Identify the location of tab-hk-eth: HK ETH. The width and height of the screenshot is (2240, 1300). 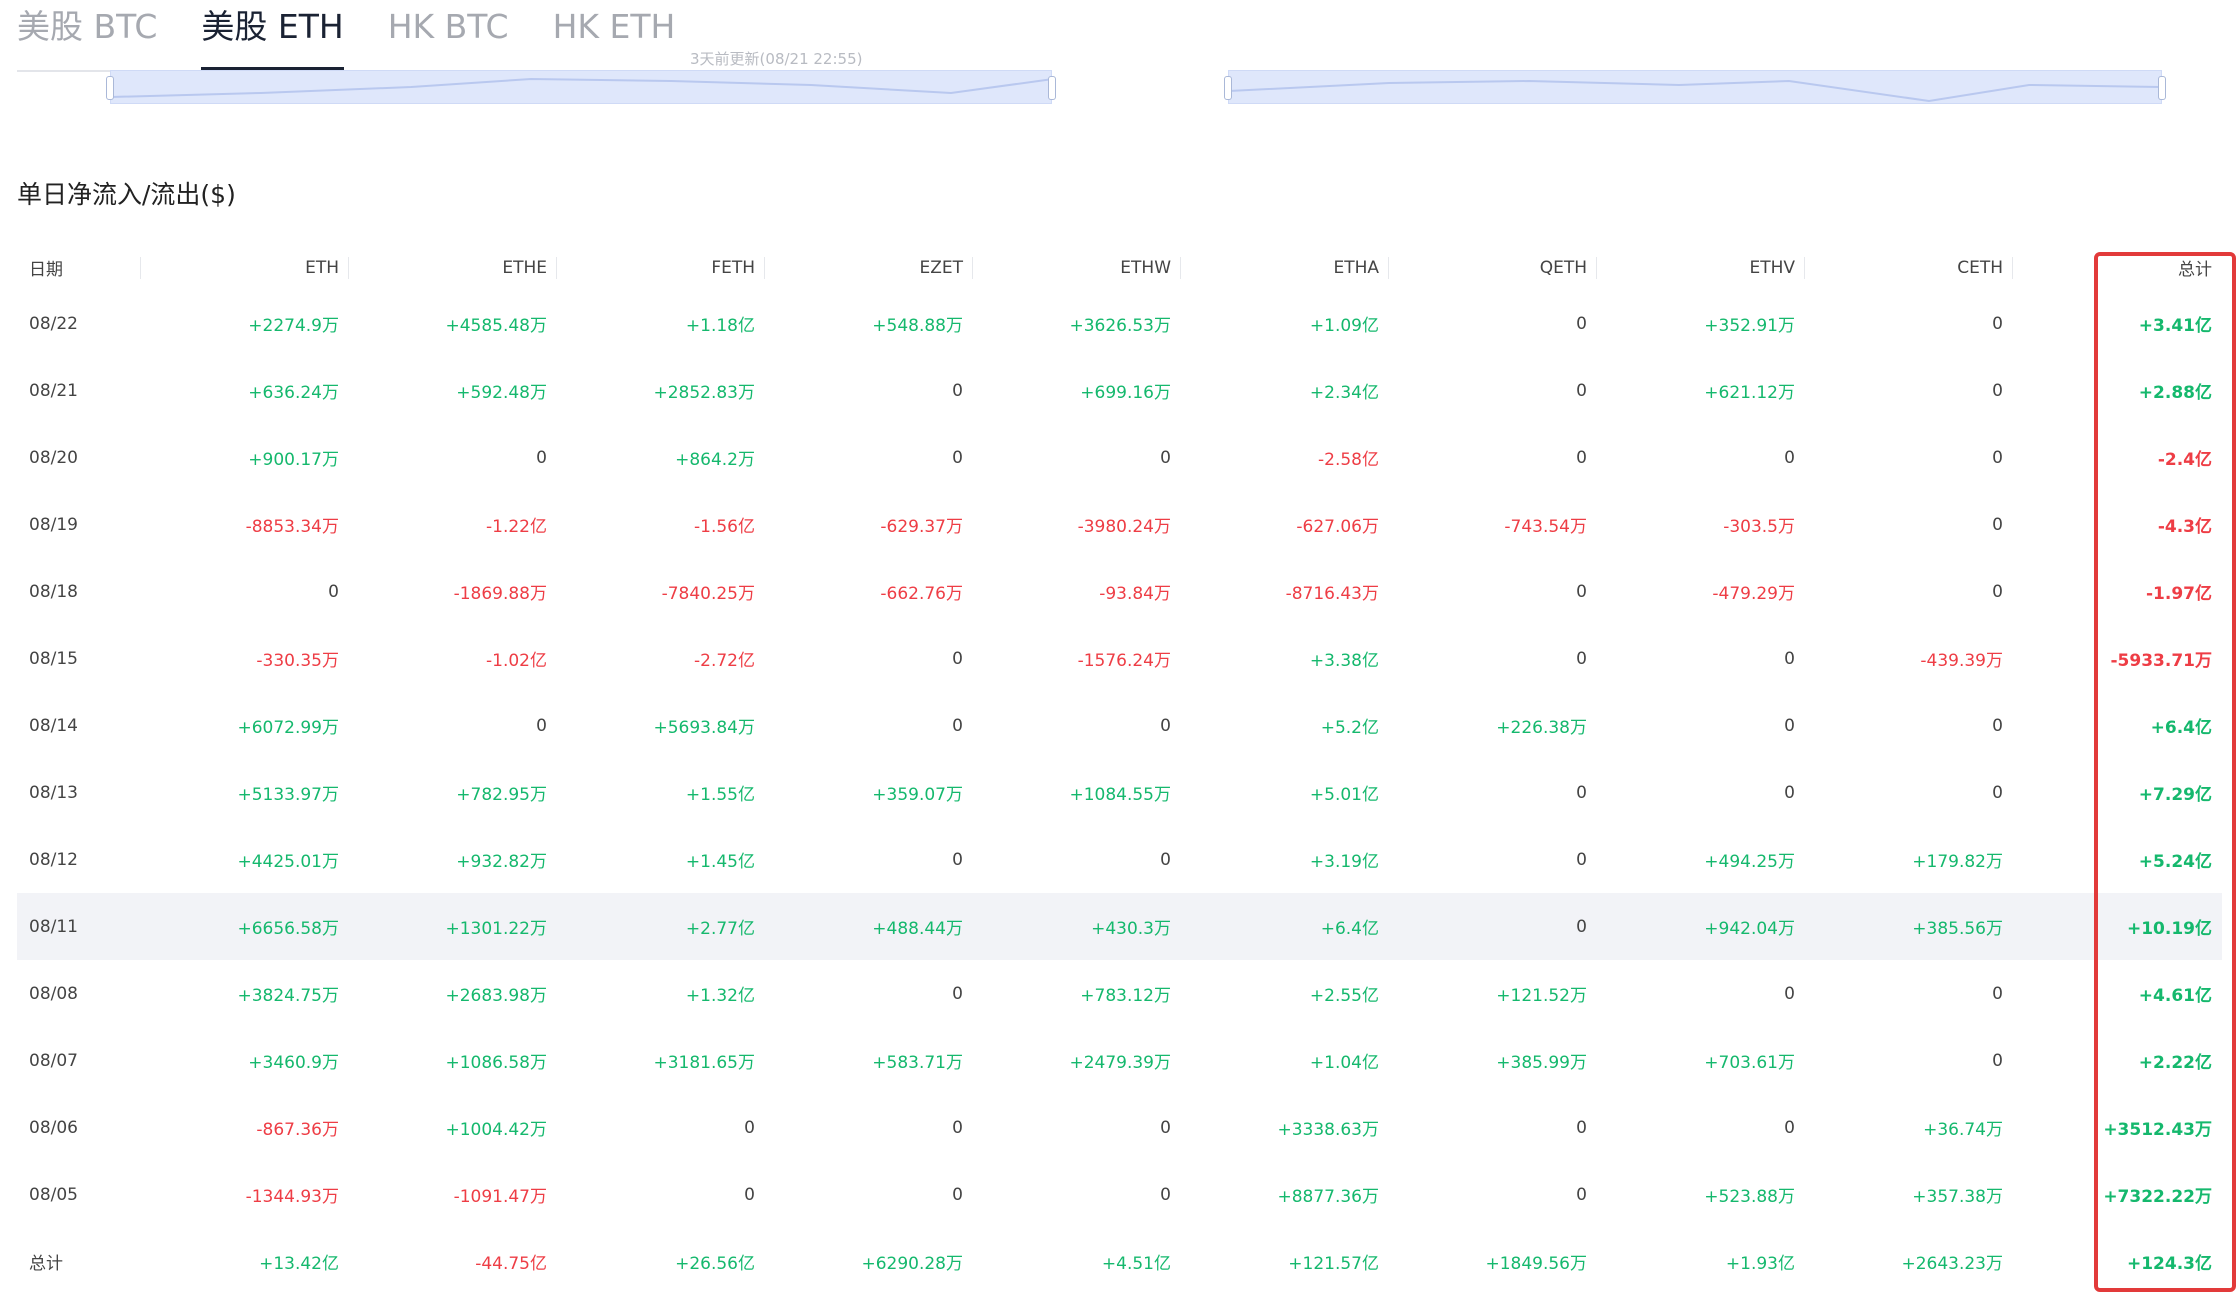
(614, 27).